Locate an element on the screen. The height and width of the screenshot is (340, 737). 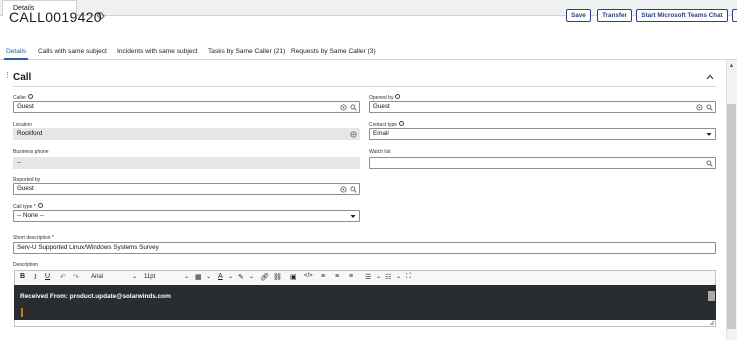
section-divider is located at coordinates (364, 86).